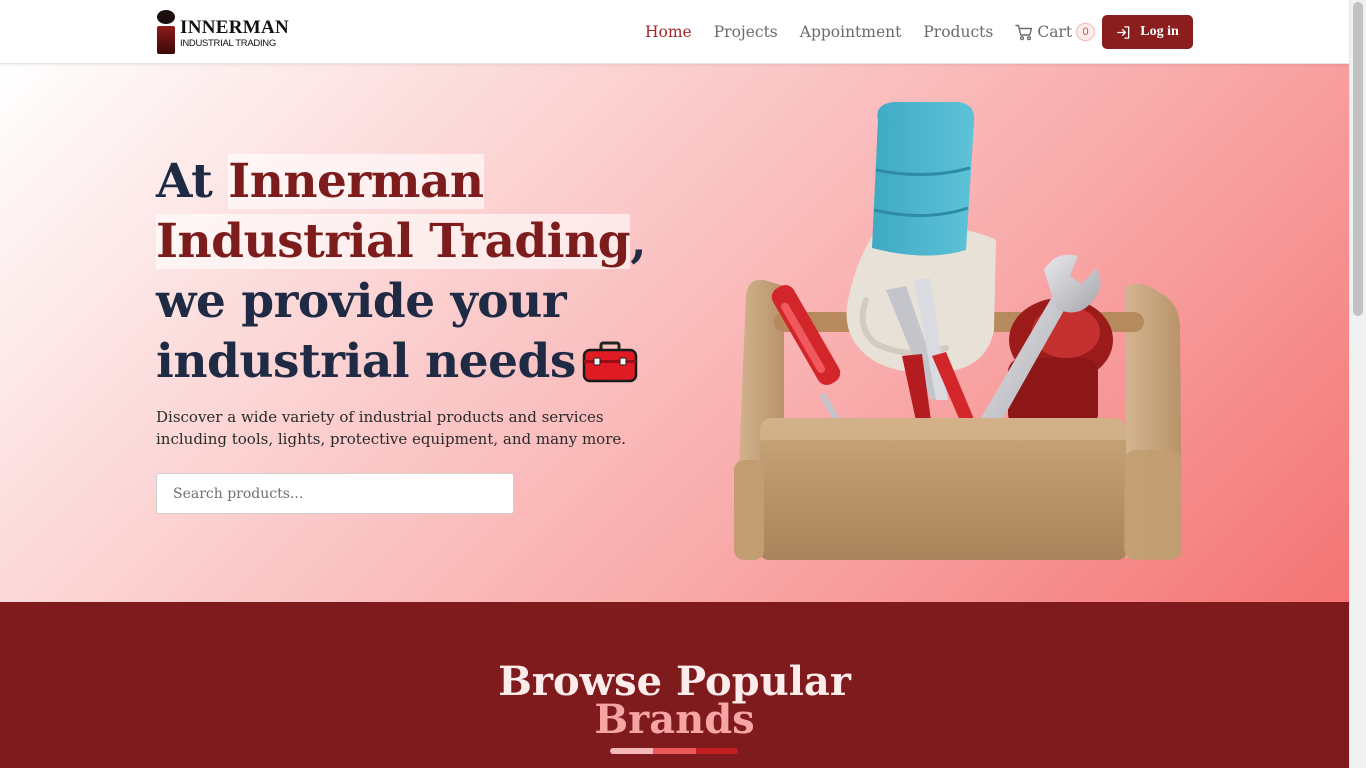  I want to click on headline-highlight-name: Innerman, so click(356, 181).